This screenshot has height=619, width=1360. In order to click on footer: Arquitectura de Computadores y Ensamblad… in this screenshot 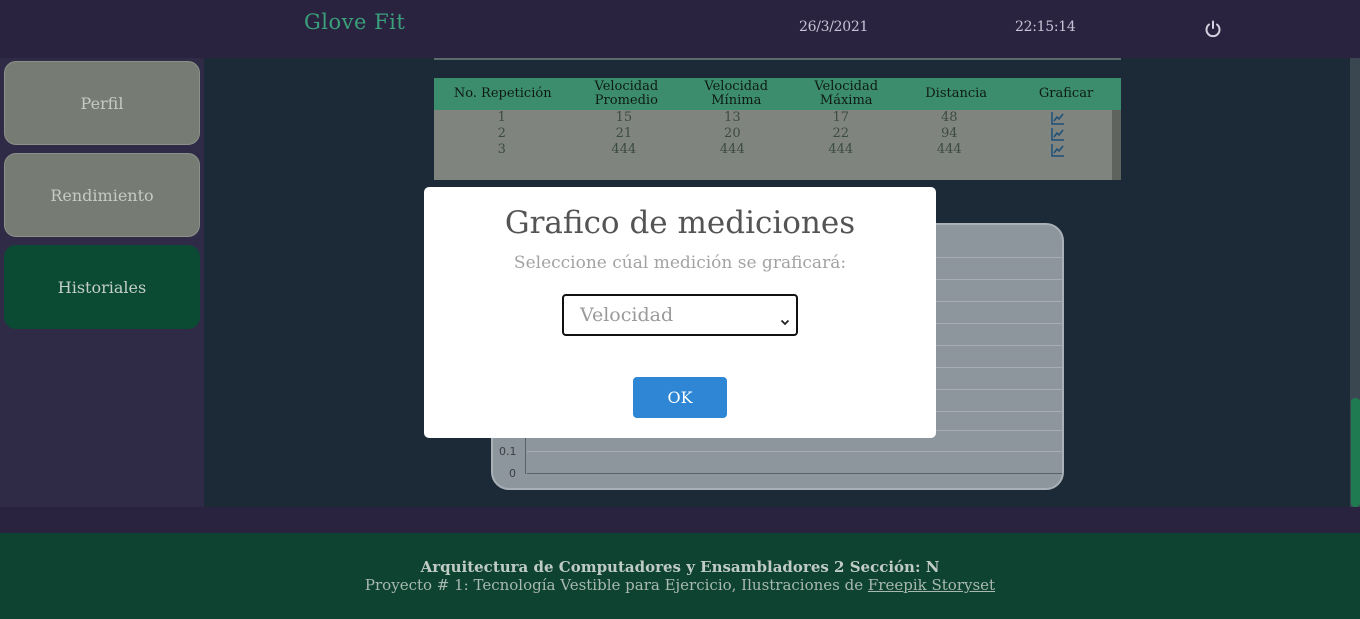, I will do `click(680, 576)`.